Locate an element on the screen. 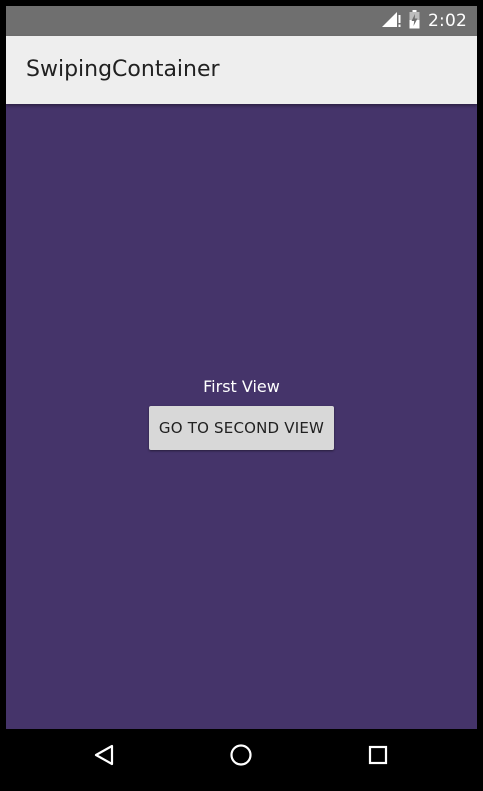 Image resolution: width=483 pixels, height=791 pixels. status-bar: 2:02 is located at coordinates (241, 21).